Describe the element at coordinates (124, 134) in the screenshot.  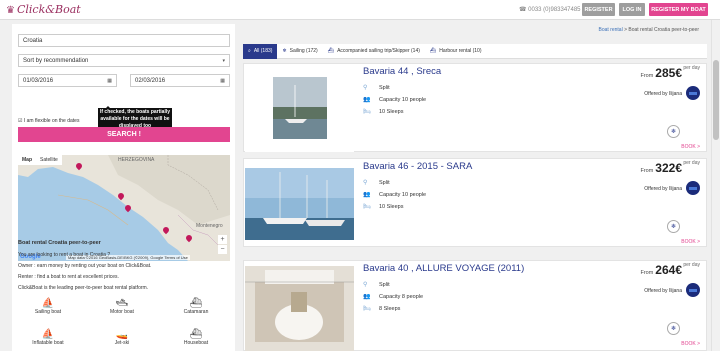
I see `search-button: SEARCH !` at that location.